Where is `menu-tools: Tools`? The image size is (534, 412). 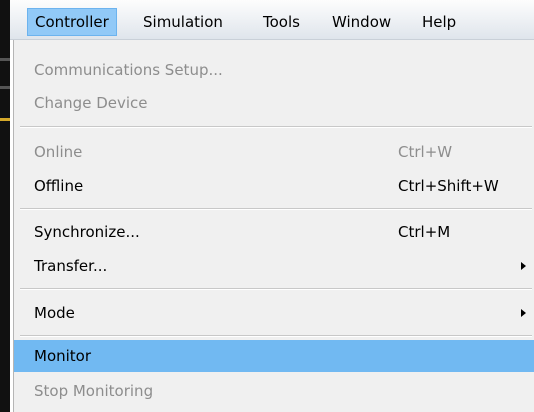
menu-tools: Tools is located at coordinates (281, 22).